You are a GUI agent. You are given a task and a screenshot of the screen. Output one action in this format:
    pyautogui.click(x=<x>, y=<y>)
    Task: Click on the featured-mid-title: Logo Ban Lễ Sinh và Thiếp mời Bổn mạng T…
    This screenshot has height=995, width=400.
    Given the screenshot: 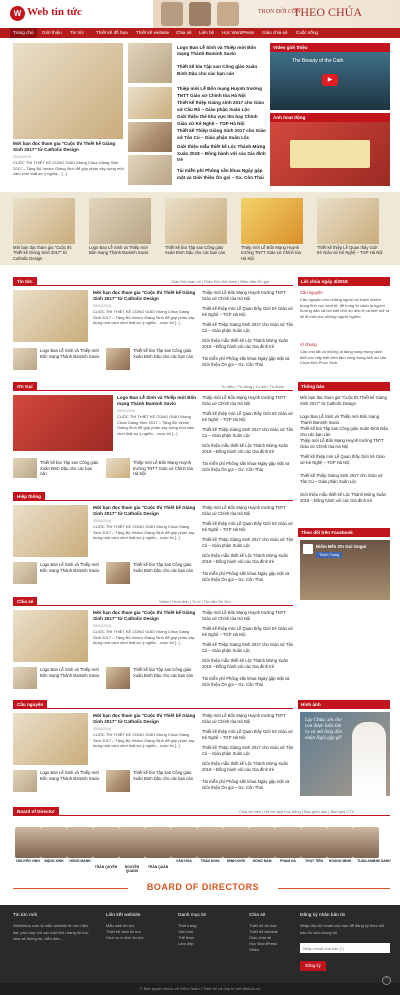 What is the action you would take?
    pyautogui.click(x=222, y=51)
    